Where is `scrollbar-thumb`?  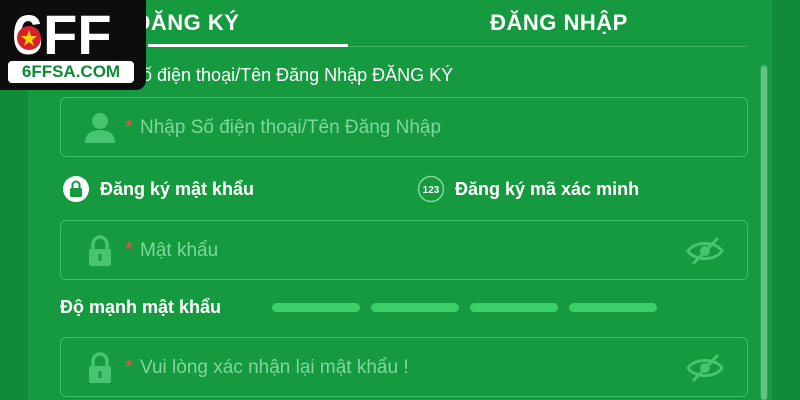 scrollbar-thumb is located at coordinates (764, 233).